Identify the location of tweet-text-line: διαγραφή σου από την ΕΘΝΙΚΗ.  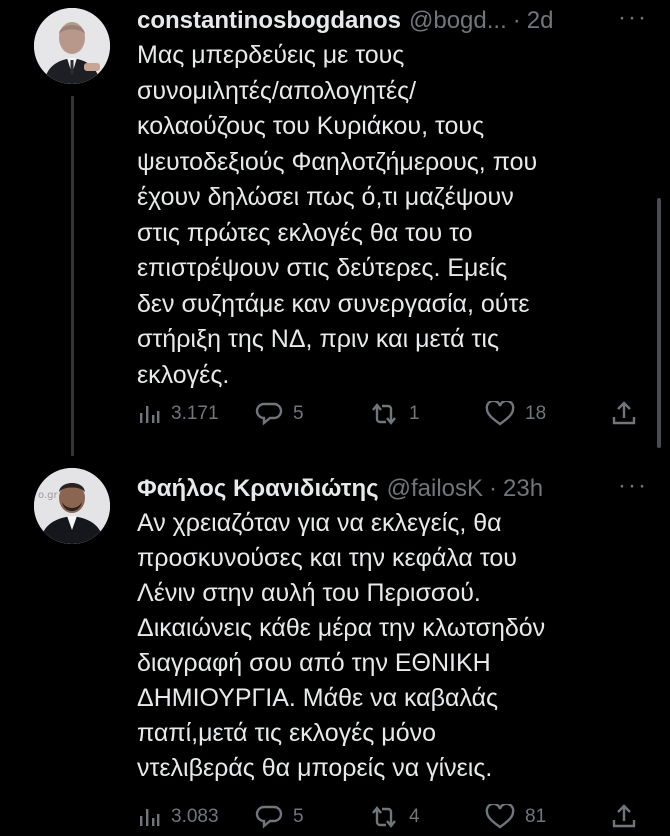
(314, 663).